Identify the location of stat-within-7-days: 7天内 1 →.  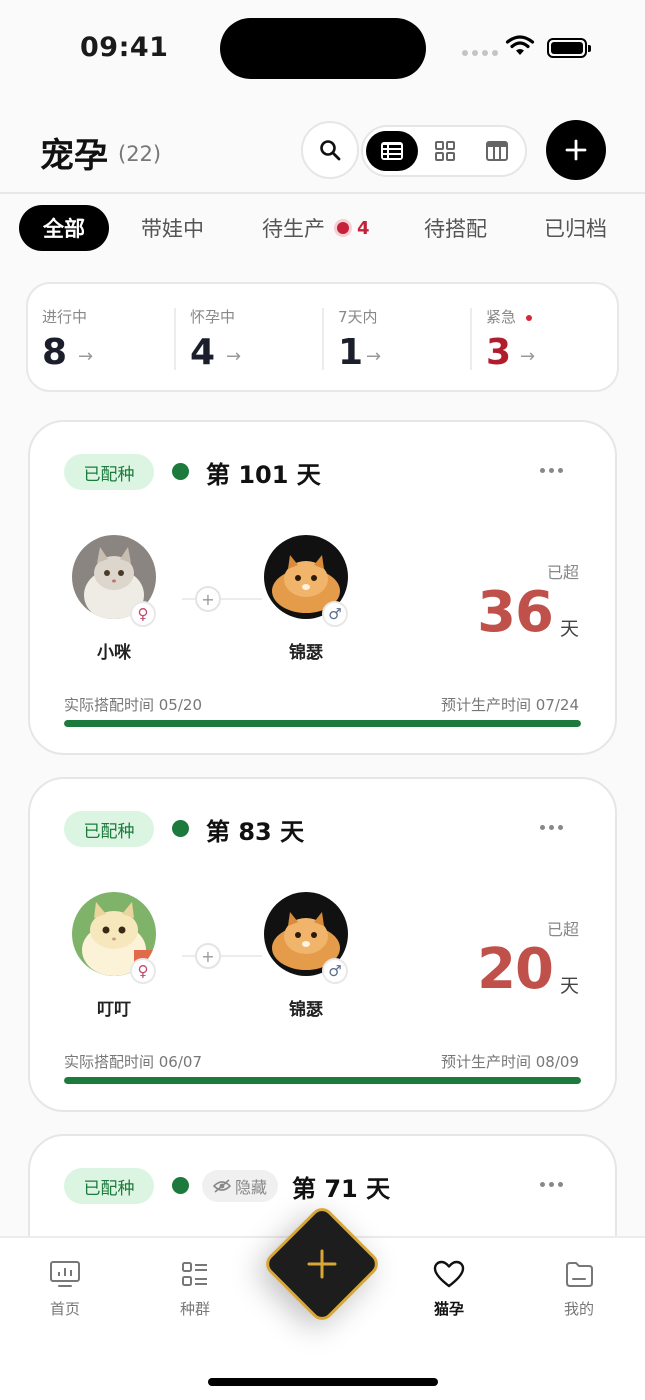
(408, 337).